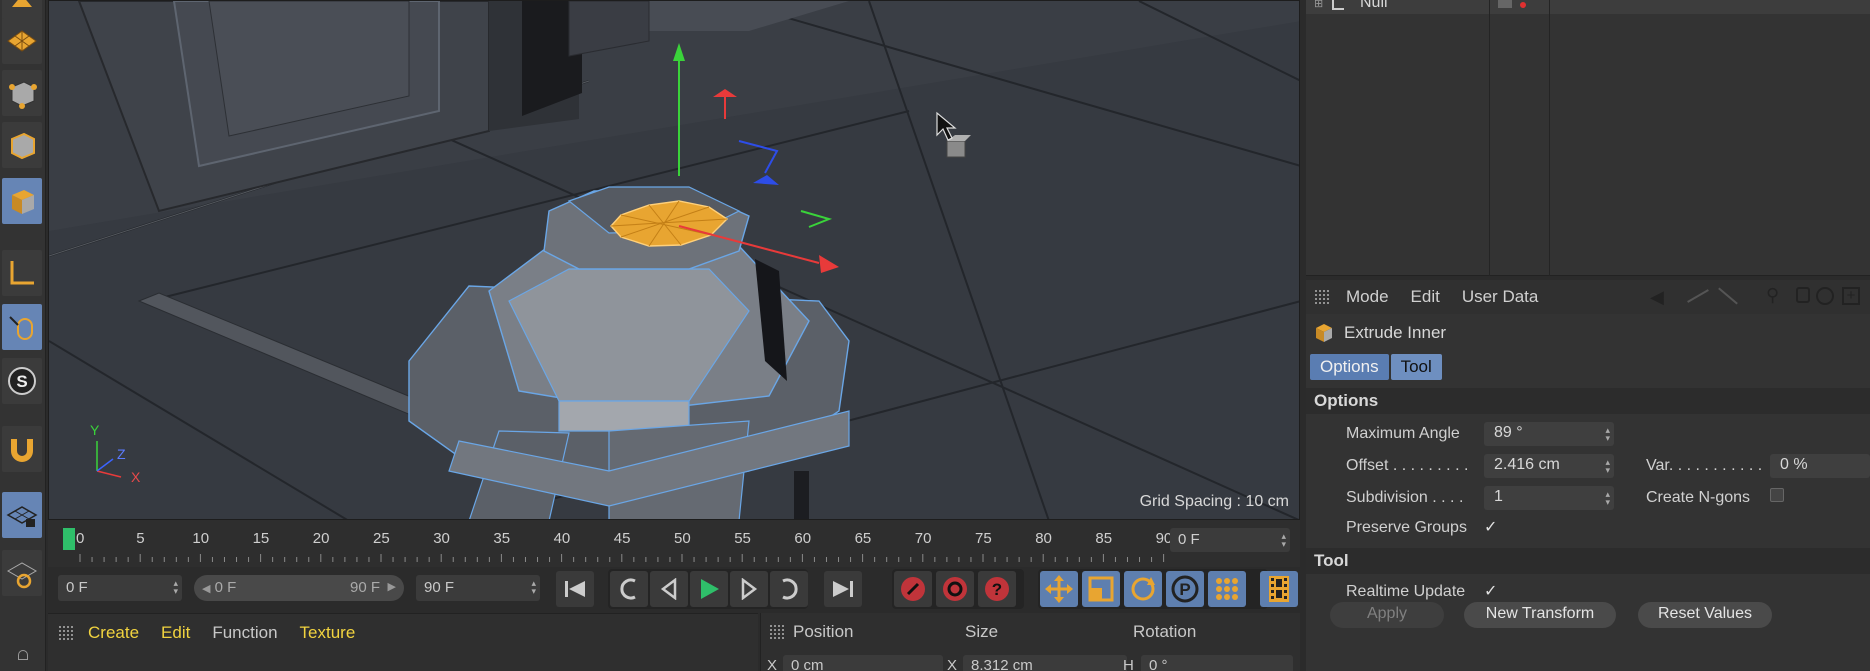 This screenshot has height=671, width=1870. Describe the element at coordinates (1283, 540) in the screenshot. I see `frame-spinner-icon: ▴ ▾` at that location.